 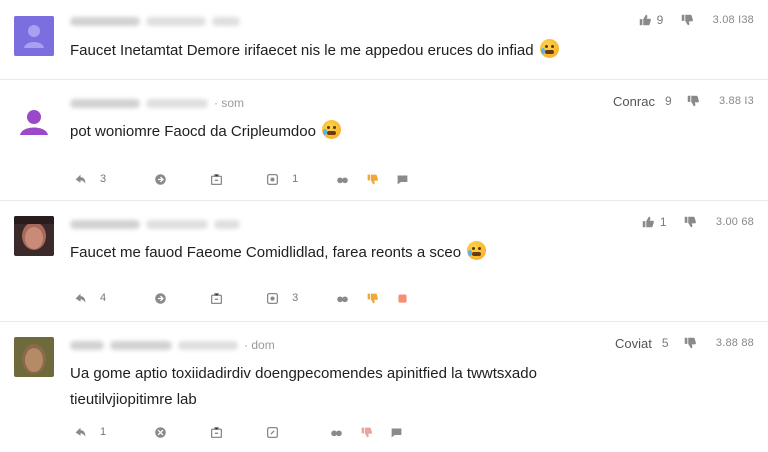 I want to click on reply-action: 3, so click(x=89, y=179).